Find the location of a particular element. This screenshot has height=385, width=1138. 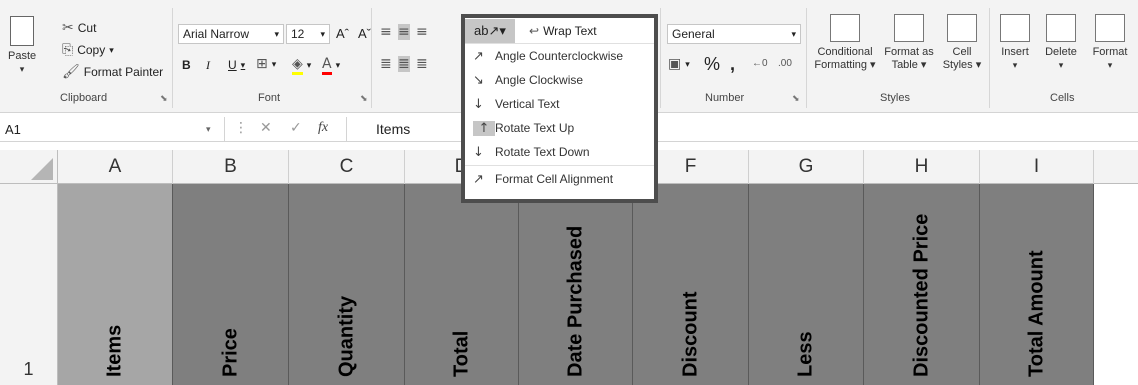

menu-item-format-cell-alignment: ↗ Format Cell Alignment is located at coordinates (559, 179).